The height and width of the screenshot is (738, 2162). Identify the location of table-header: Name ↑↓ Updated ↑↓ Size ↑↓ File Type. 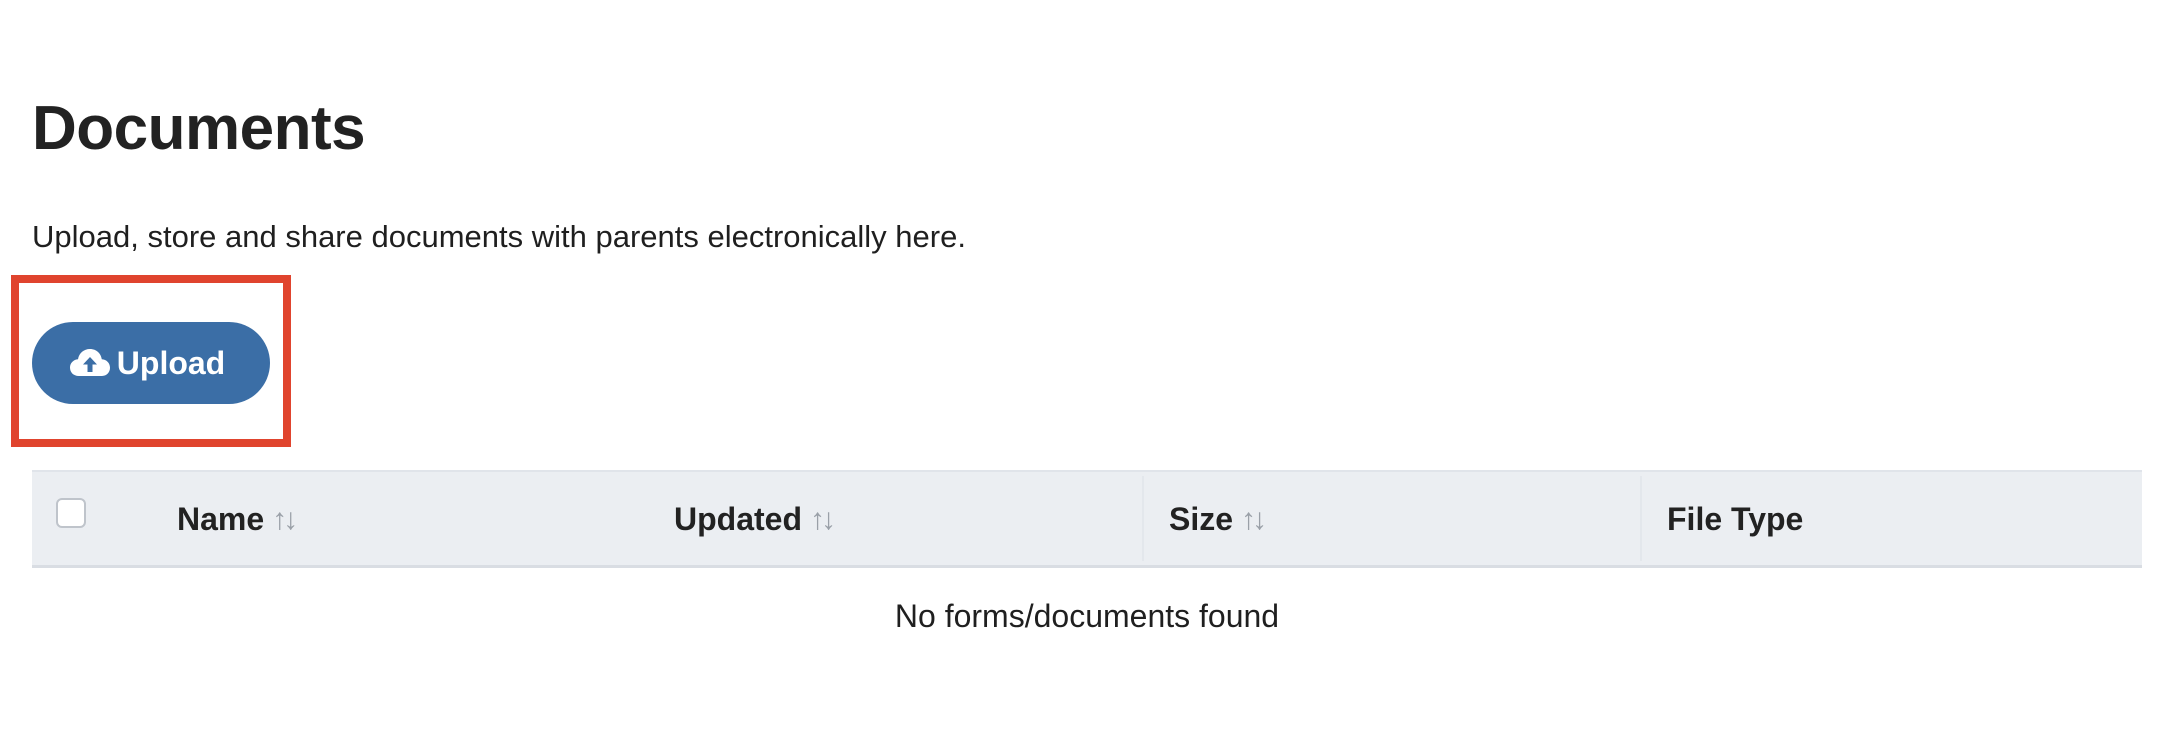
(1087, 519).